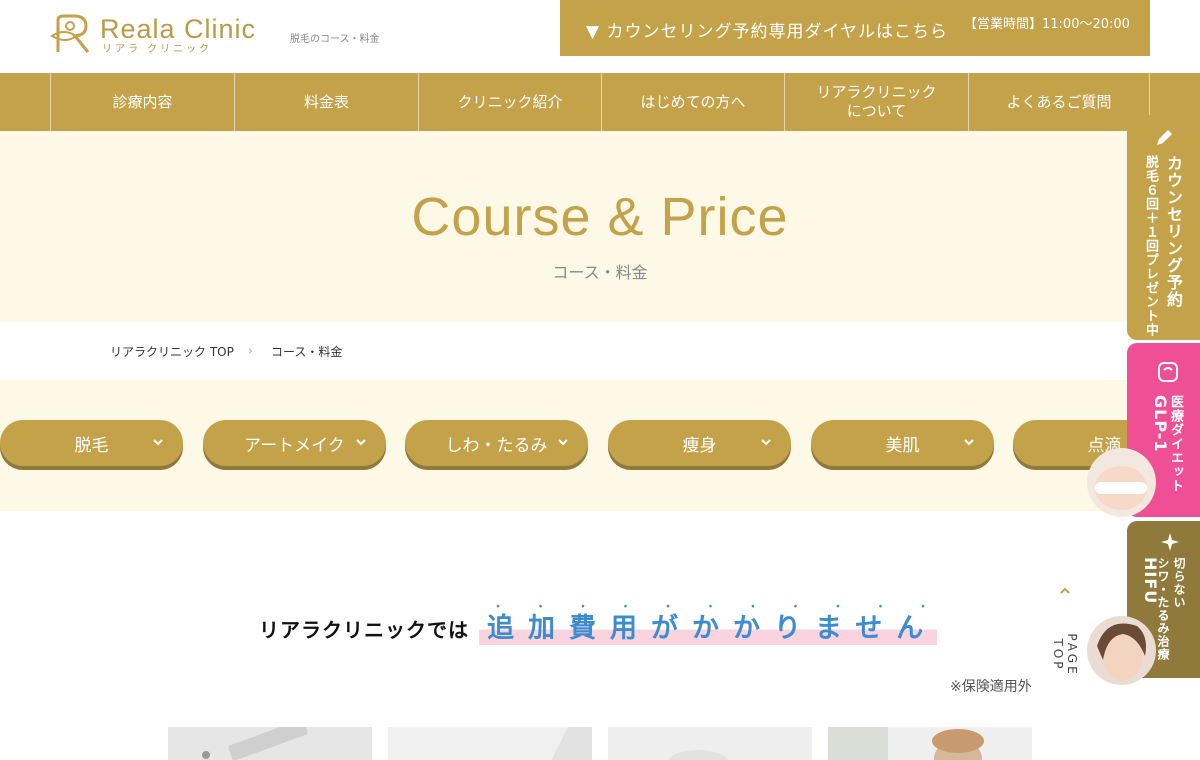 The width and height of the screenshot is (1200, 760). I want to click on hifu-lead: 切らない, so click(1179, 583).